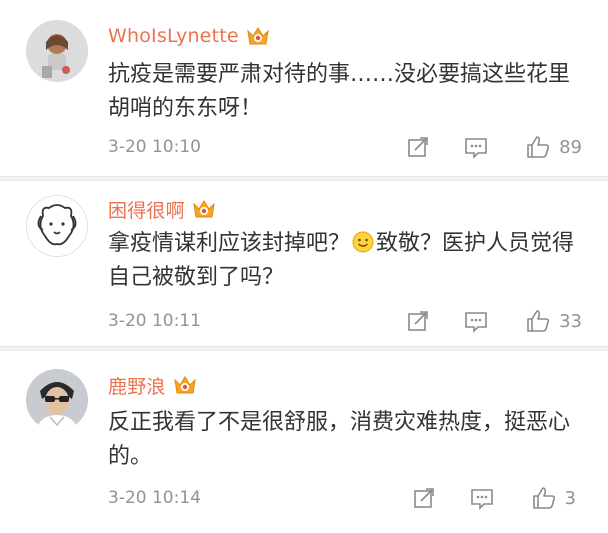  Describe the element at coordinates (343, 261) in the screenshot. I see `comment-text: 拿疫情谋利应该封掉吧？ 致敬？医护人员觉得自己被敬到了吗？` at that location.